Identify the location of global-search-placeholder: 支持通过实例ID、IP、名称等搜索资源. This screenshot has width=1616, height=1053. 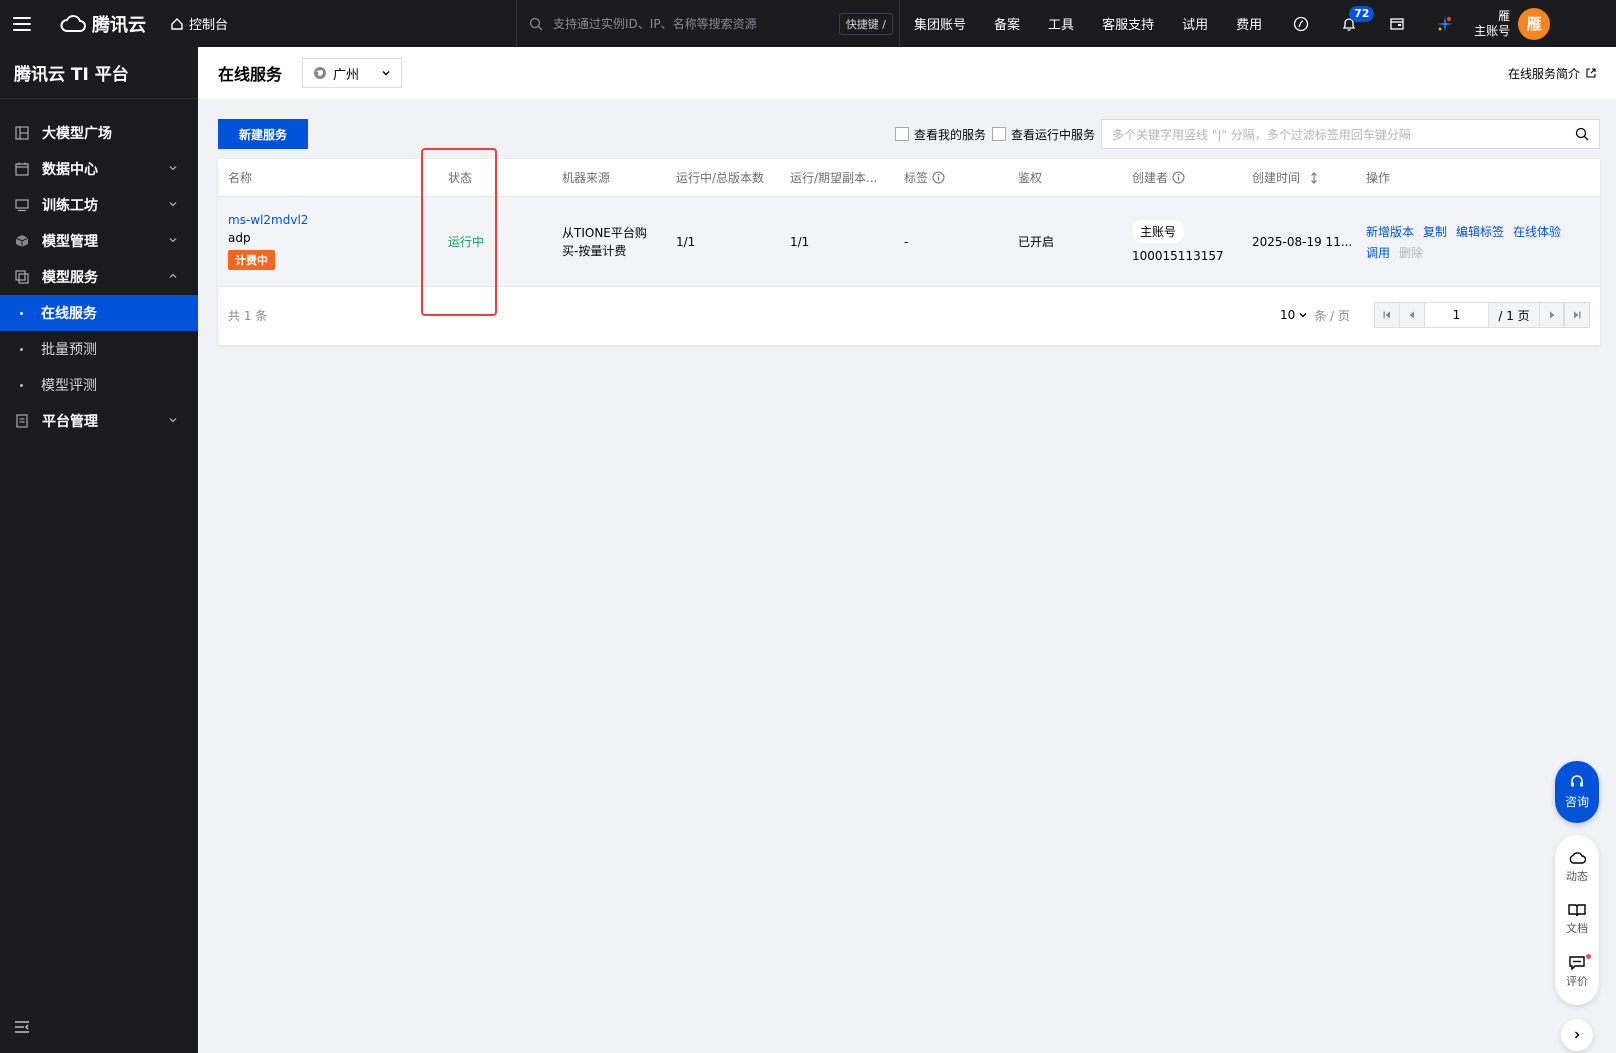
(655, 24).